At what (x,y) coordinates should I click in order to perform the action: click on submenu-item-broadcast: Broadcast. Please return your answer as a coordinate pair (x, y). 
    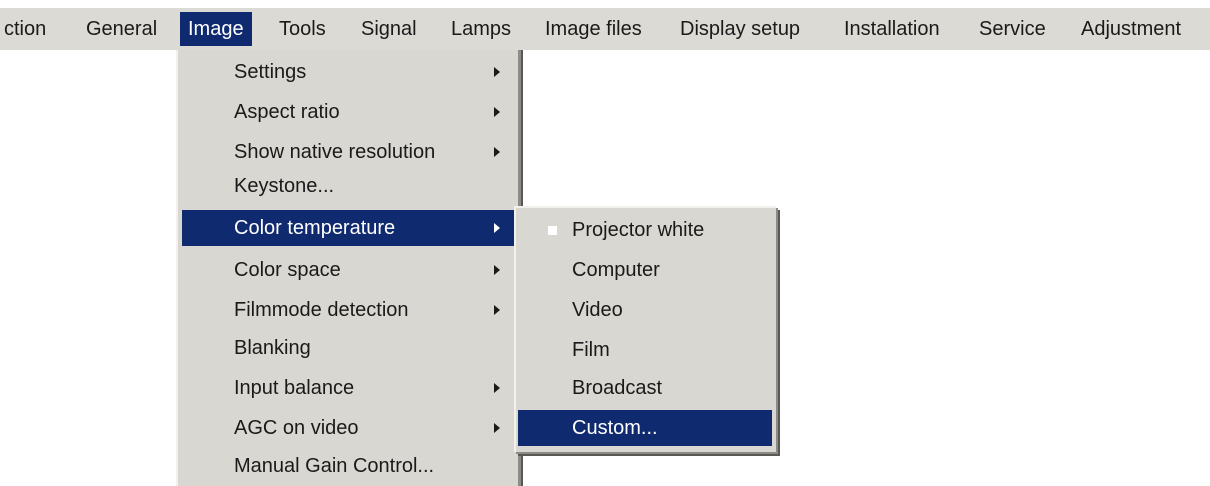
    Looking at the image, I should click on (645, 388).